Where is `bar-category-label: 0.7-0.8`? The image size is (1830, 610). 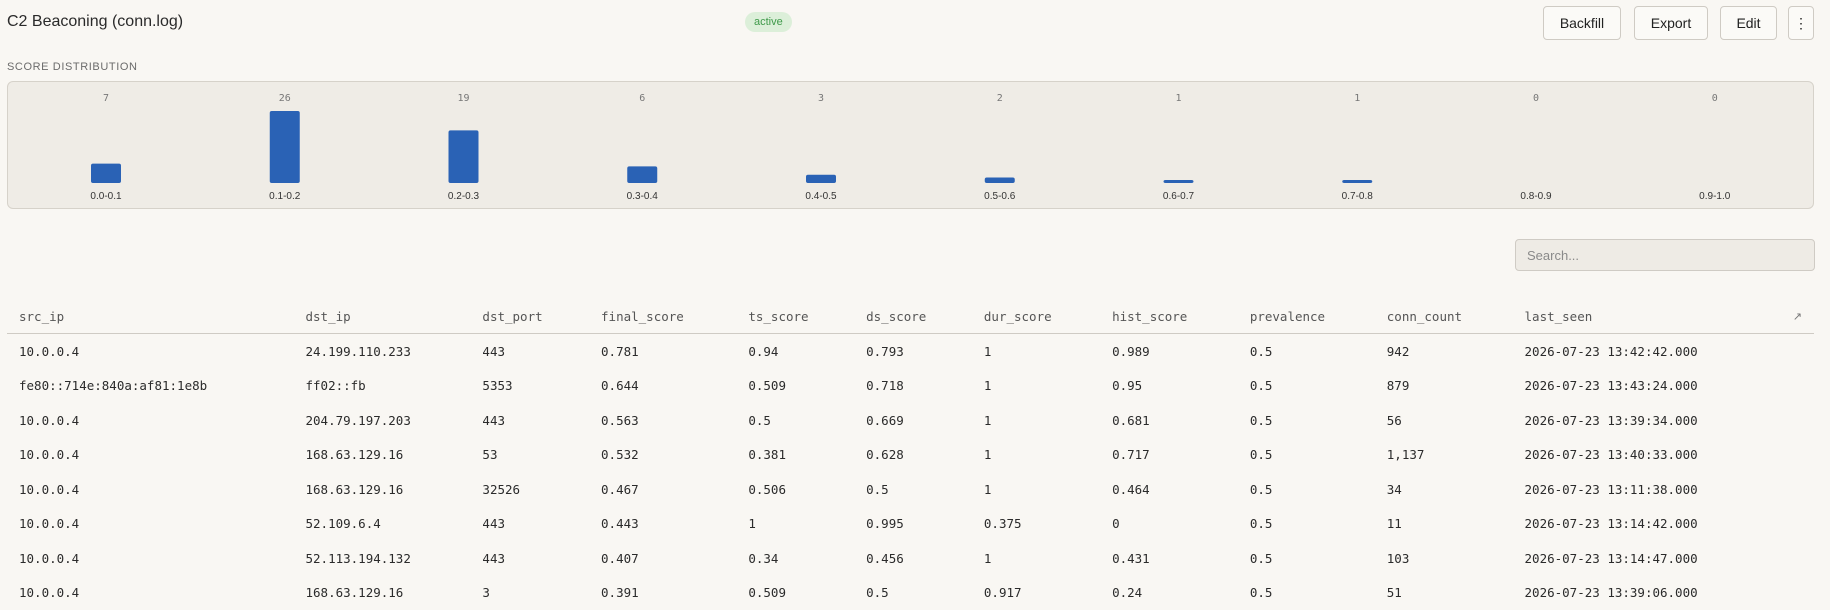
bar-category-label: 0.7-0.8 is located at coordinates (1358, 196).